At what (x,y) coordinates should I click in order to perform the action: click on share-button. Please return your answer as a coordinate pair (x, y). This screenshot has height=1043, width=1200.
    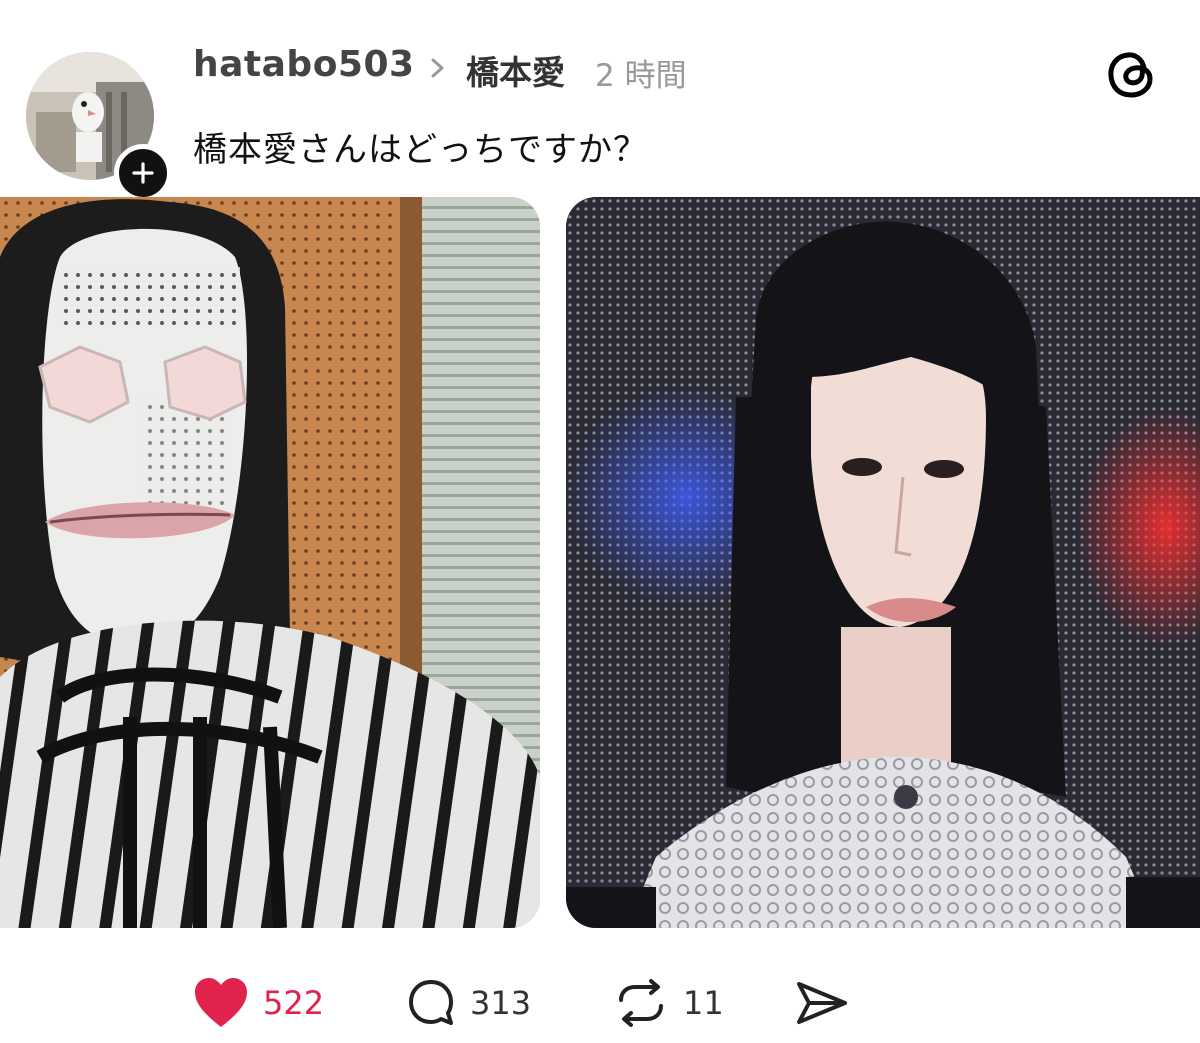
    Looking at the image, I should click on (823, 1002).